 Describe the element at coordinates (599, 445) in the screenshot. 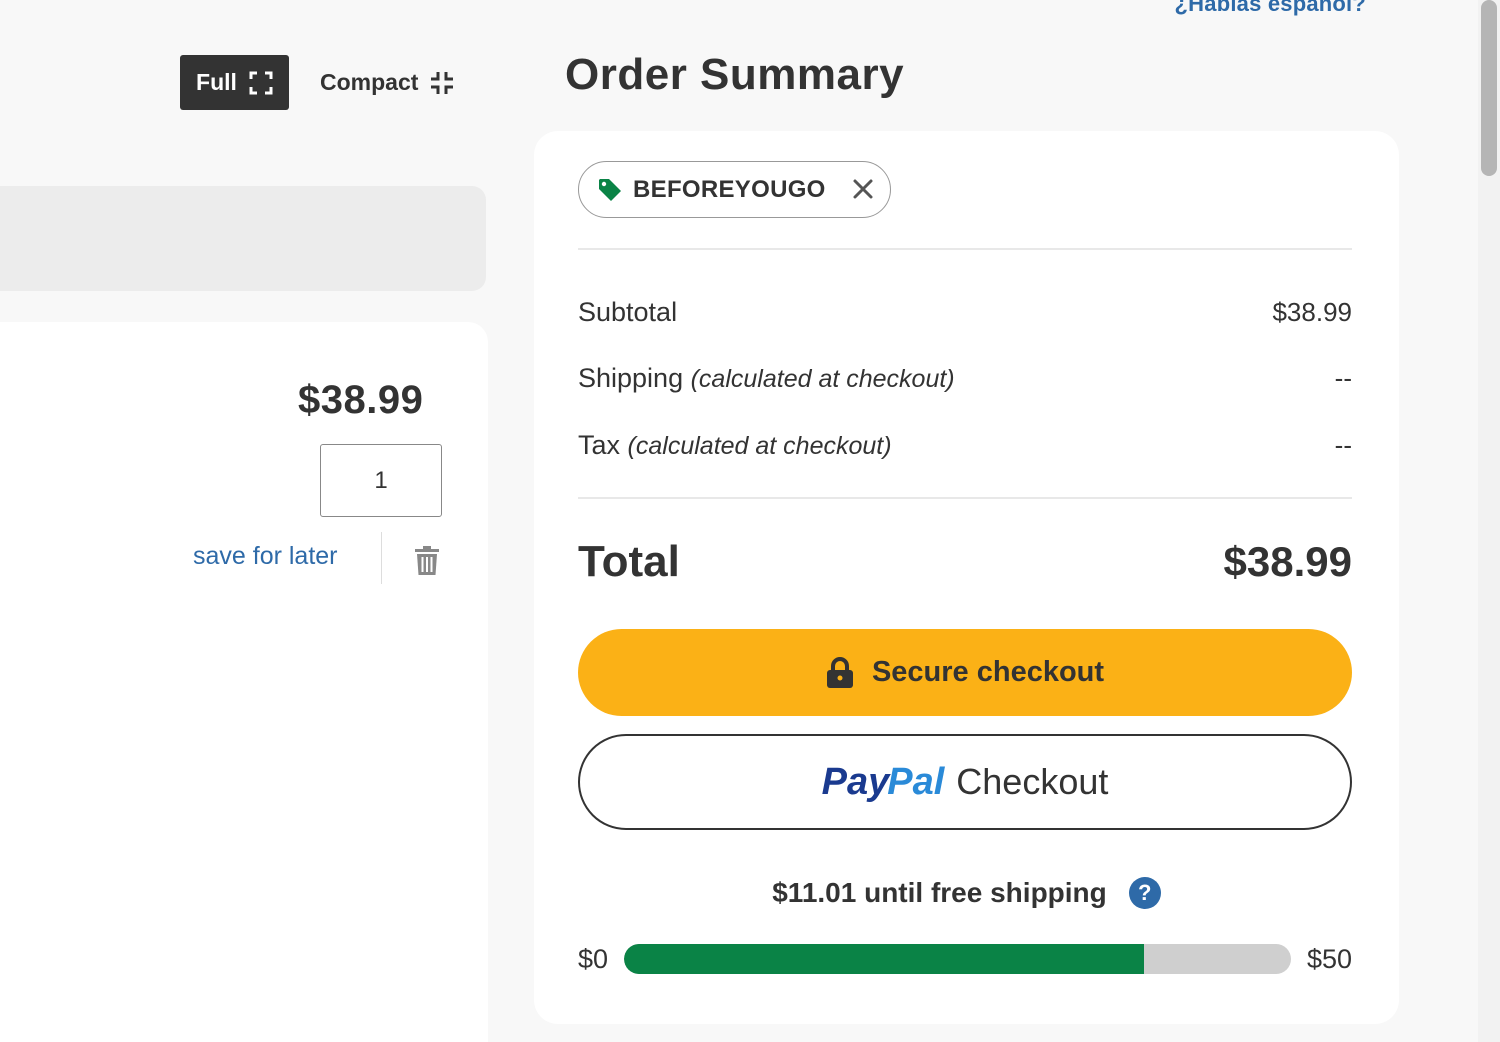

I see `tax-label: Tax` at that location.